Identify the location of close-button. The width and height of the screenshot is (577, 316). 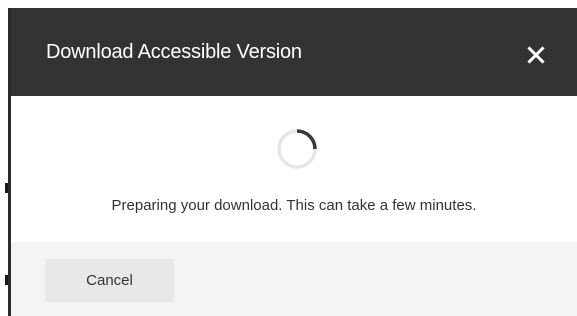
(536, 55).